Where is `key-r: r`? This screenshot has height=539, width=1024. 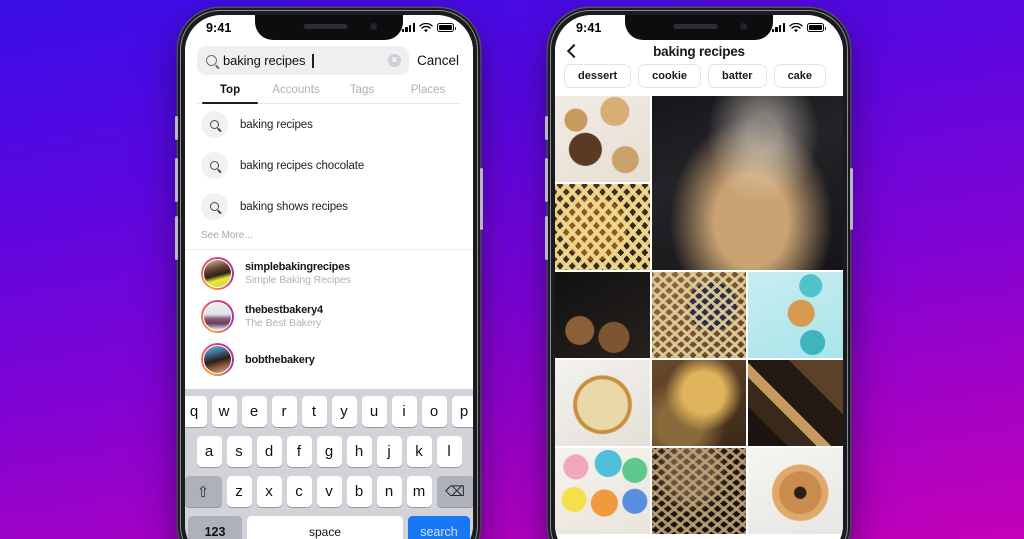
key-r: r is located at coordinates (284, 411).